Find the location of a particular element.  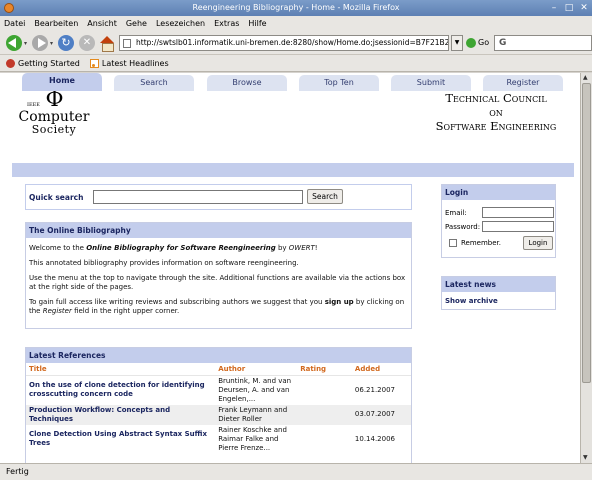

tab-underbar is located at coordinates (293, 170).